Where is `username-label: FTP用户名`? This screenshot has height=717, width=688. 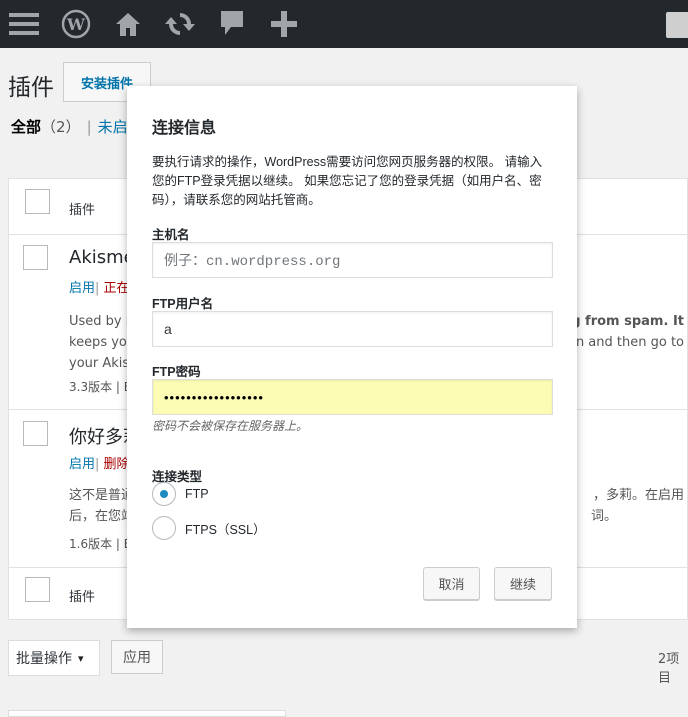 username-label: FTP用户名 is located at coordinates (183, 304).